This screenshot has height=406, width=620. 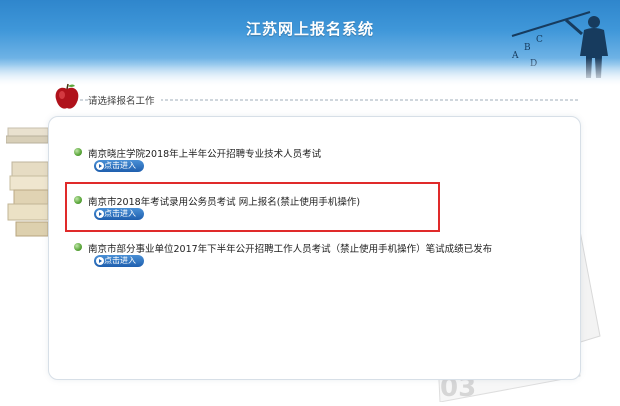 What do you see at coordinates (27, 182) in the screenshot?
I see `books-illustration` at bounding box center [27, 182].